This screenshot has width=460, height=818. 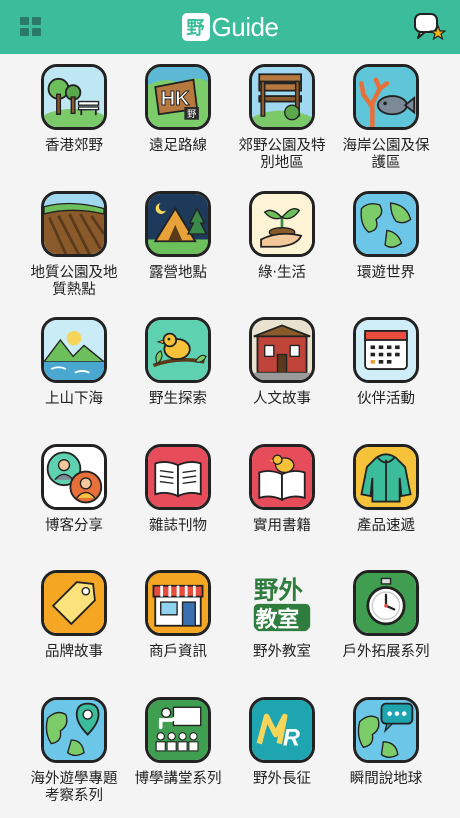 I want to click on category-label: 地質公園及地質熱點, so click(x=74, y=281).